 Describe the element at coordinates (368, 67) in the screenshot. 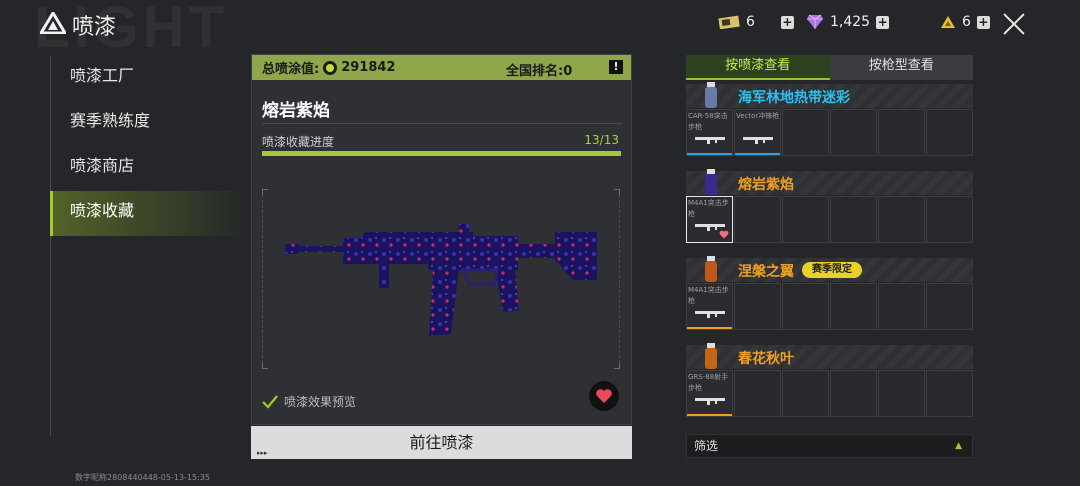

I see `total-spray-value: 291842` at that location.